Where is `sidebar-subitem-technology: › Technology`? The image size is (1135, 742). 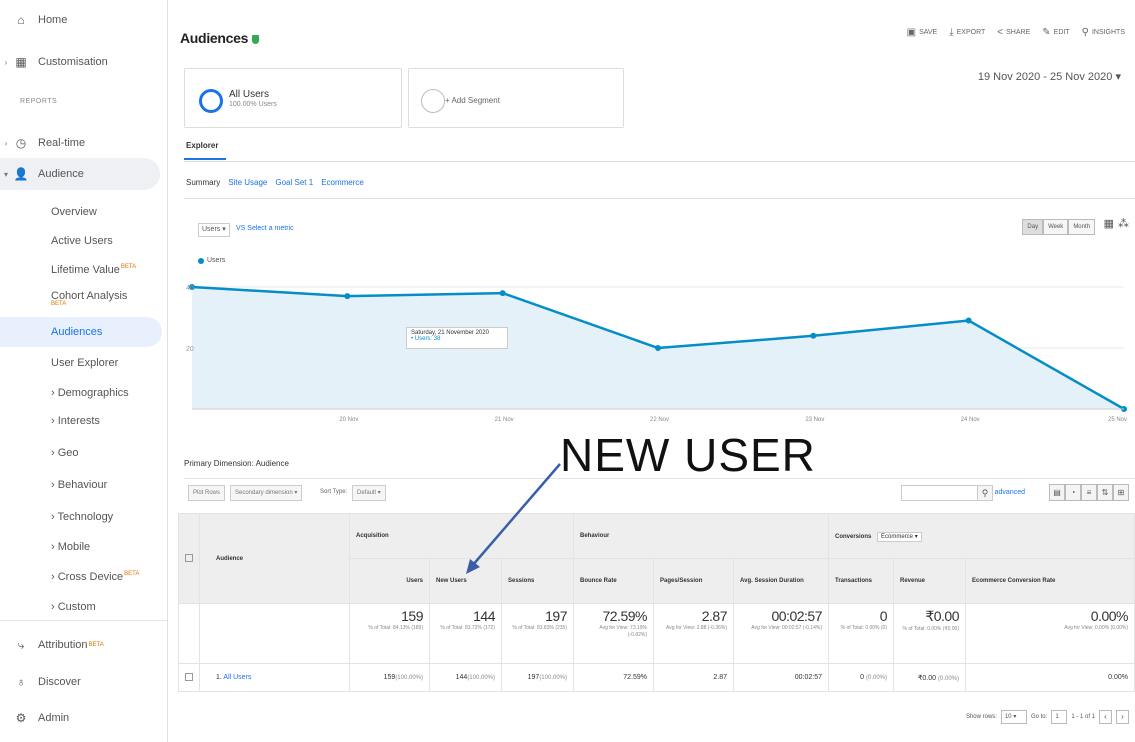 sidebar-subitem-technology: › Technology is located at coordinates (82, 517).